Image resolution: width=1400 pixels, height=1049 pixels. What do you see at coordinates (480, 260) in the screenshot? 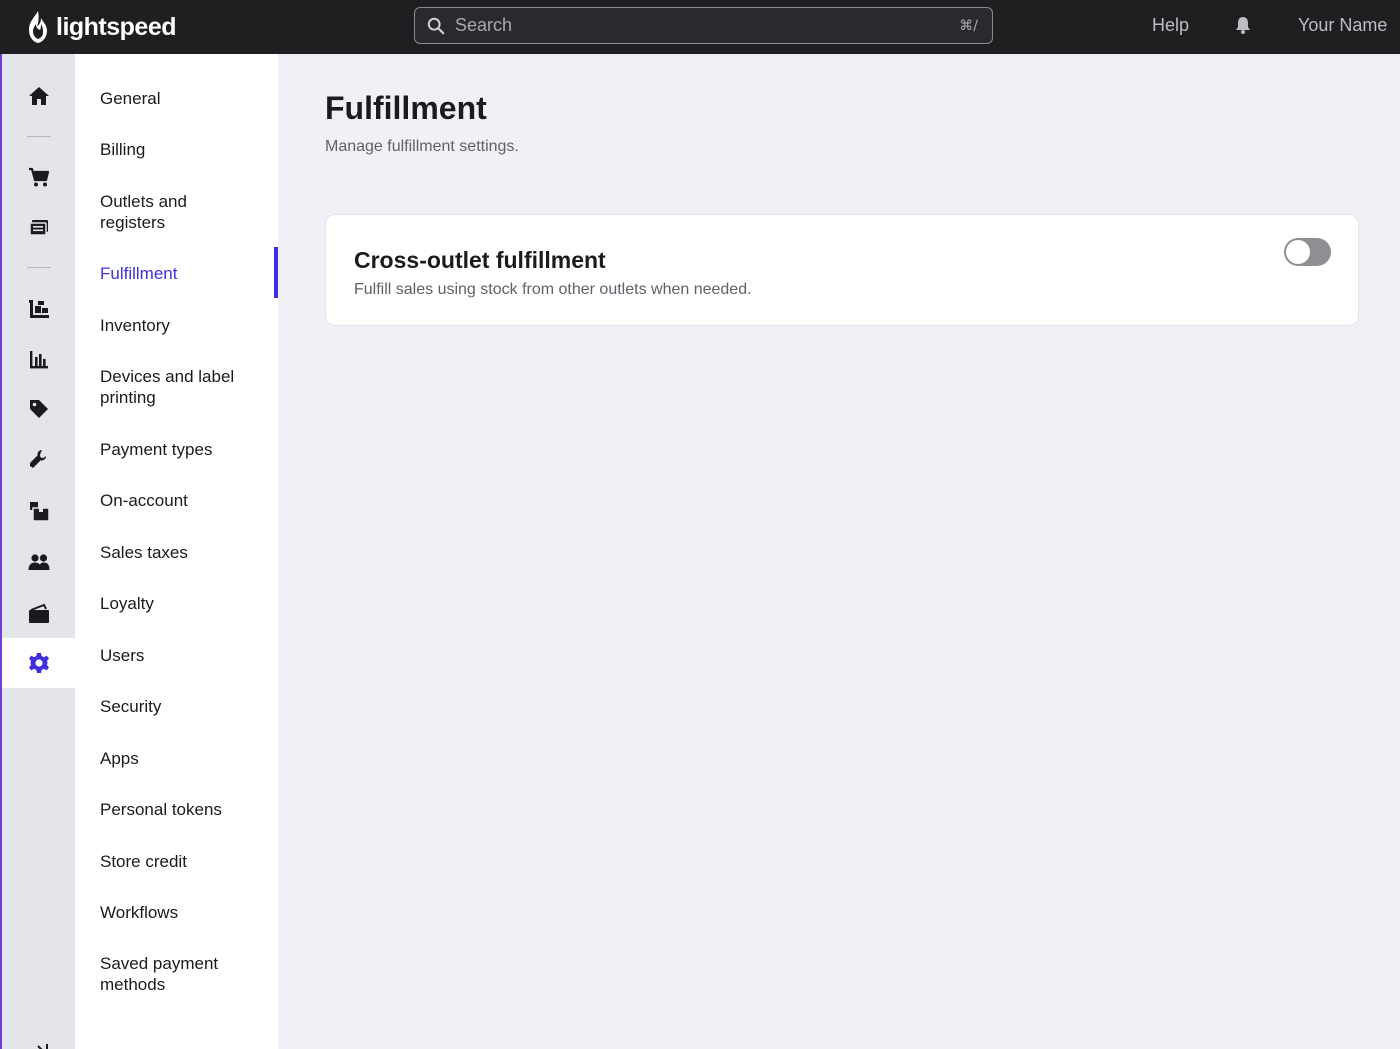
I see `card-title: Cross-outlet fulfillment` at bounding box center [480, 260].